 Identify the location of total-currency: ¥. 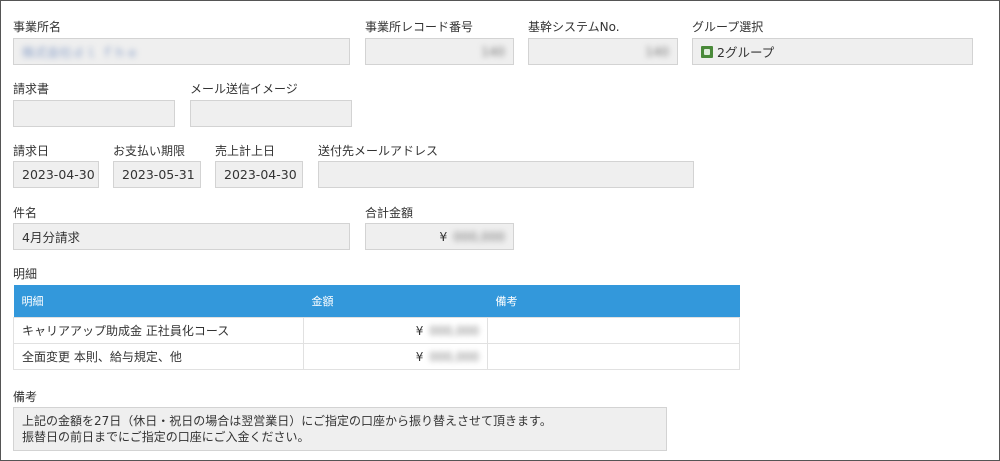
(443, 236).